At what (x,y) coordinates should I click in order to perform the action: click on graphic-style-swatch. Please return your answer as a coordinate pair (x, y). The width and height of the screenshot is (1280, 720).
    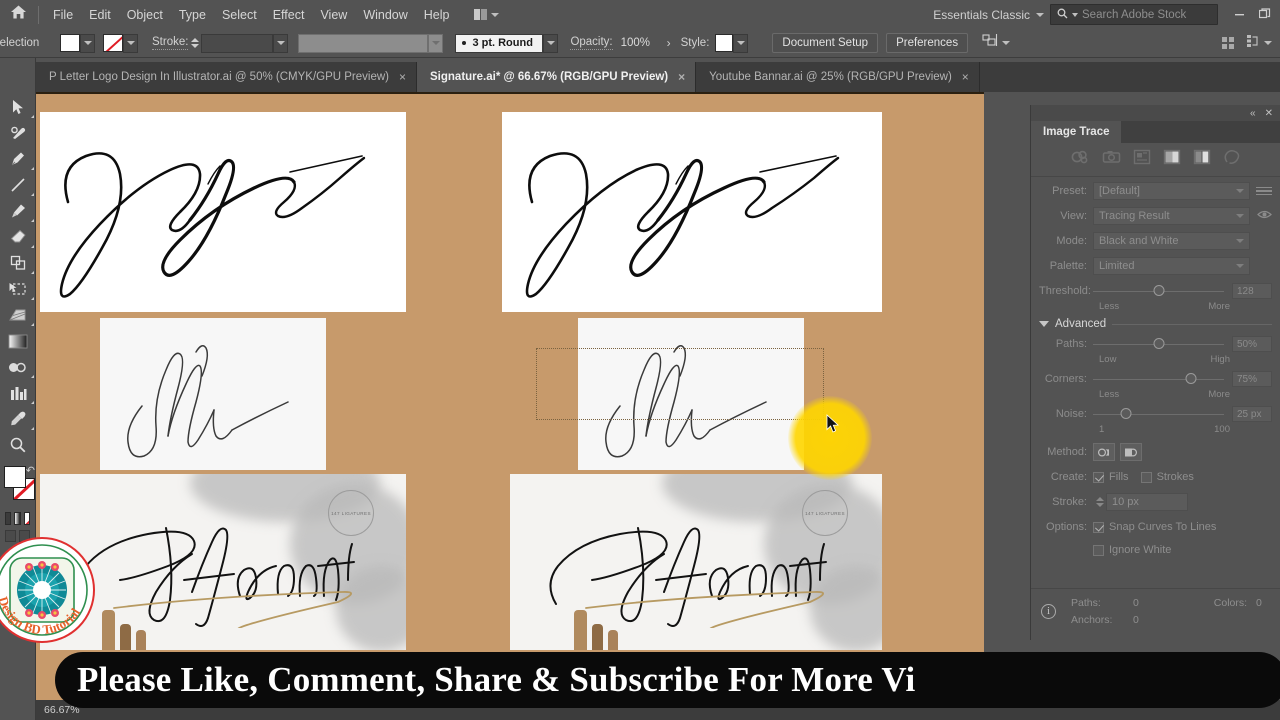
    Looking at the image, I should click on (724, 43).